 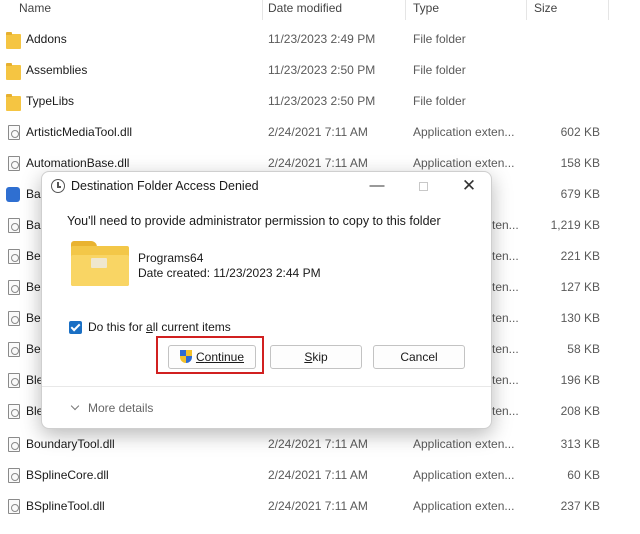 I want to click on file-size: 221 KB, so click(x=580, y=256).